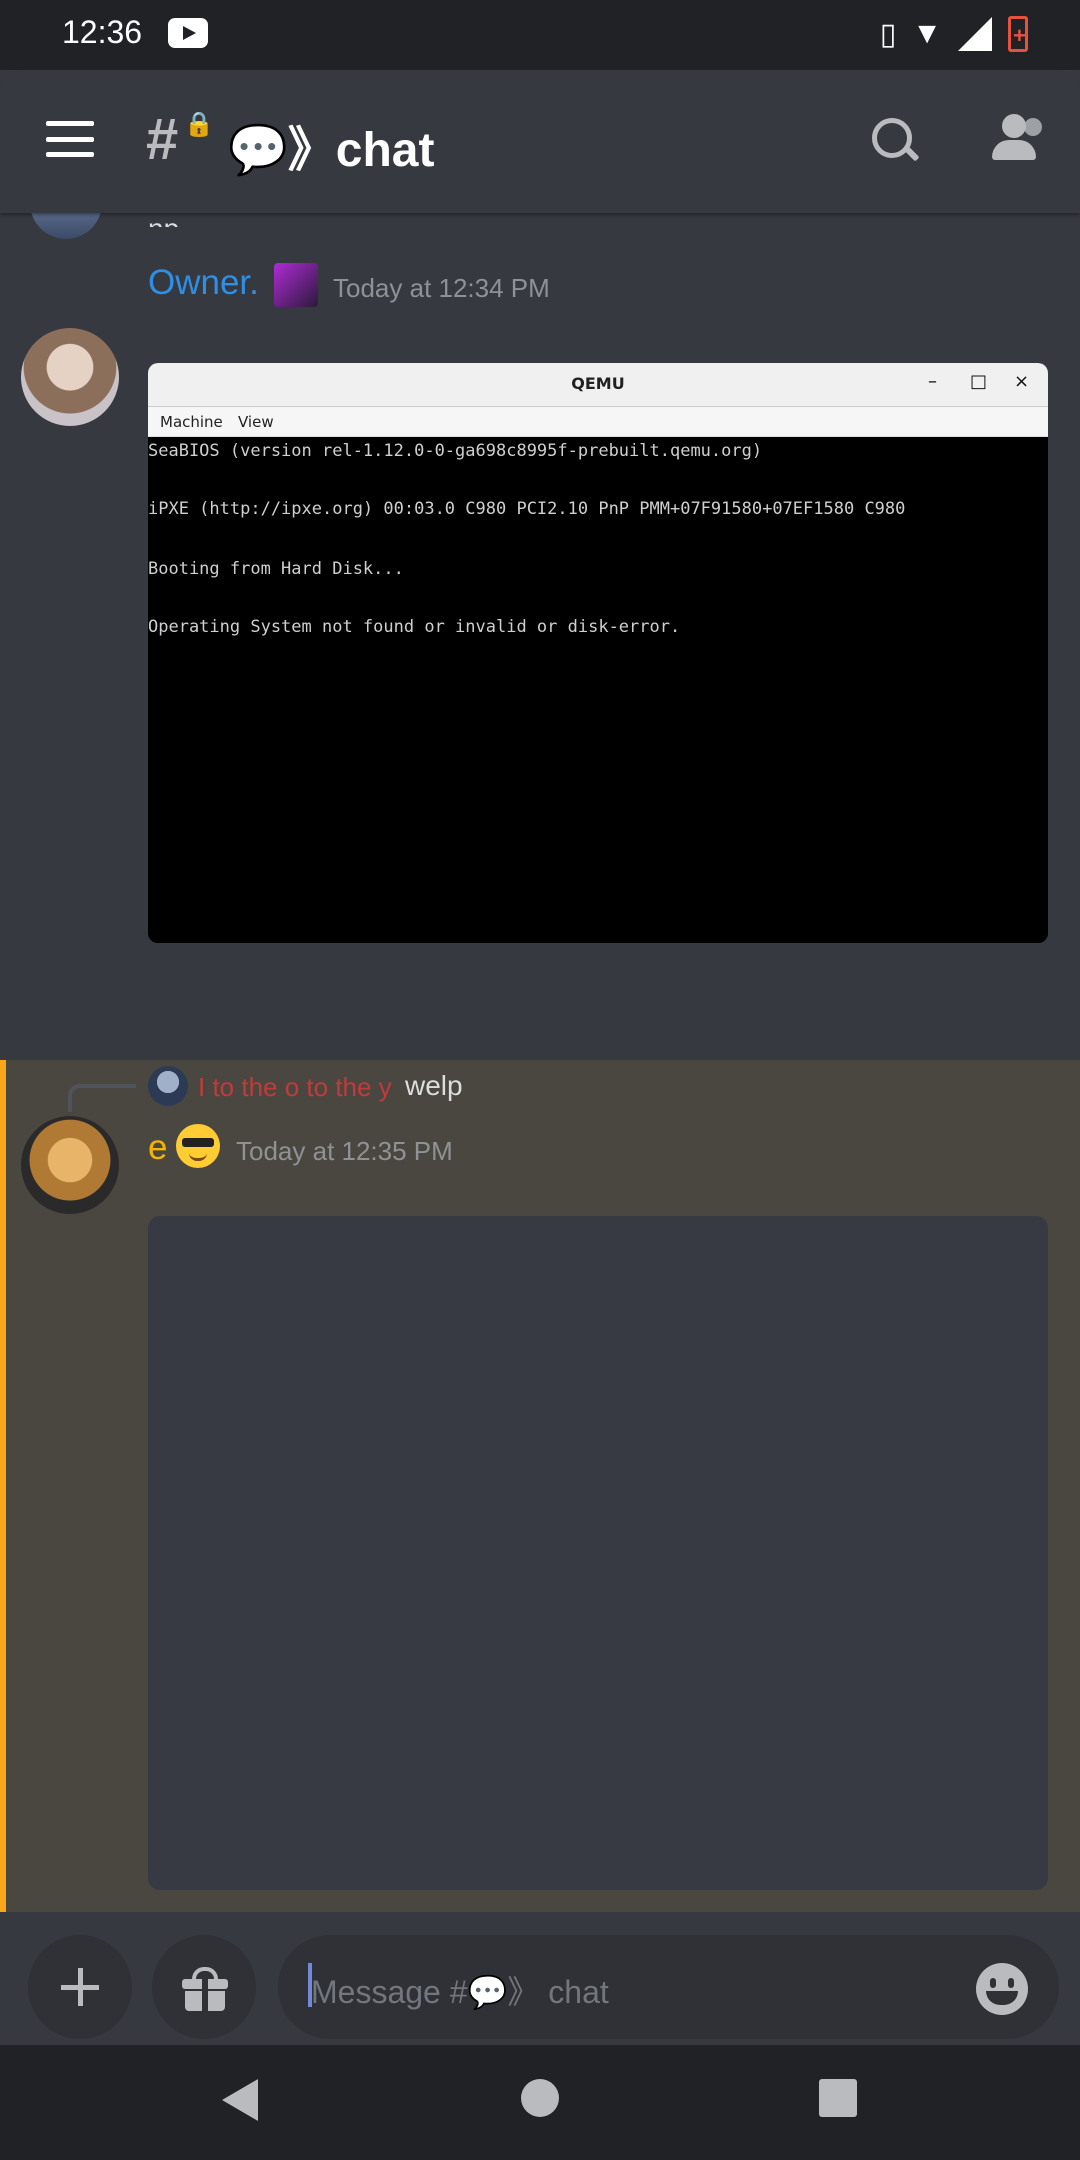 This screenshot has height=2160, width=1080. Describe the element at coordinates (460, 1992) in the screenshot. I see `message-input-placeholder: Message #💬》 chat` at that location.